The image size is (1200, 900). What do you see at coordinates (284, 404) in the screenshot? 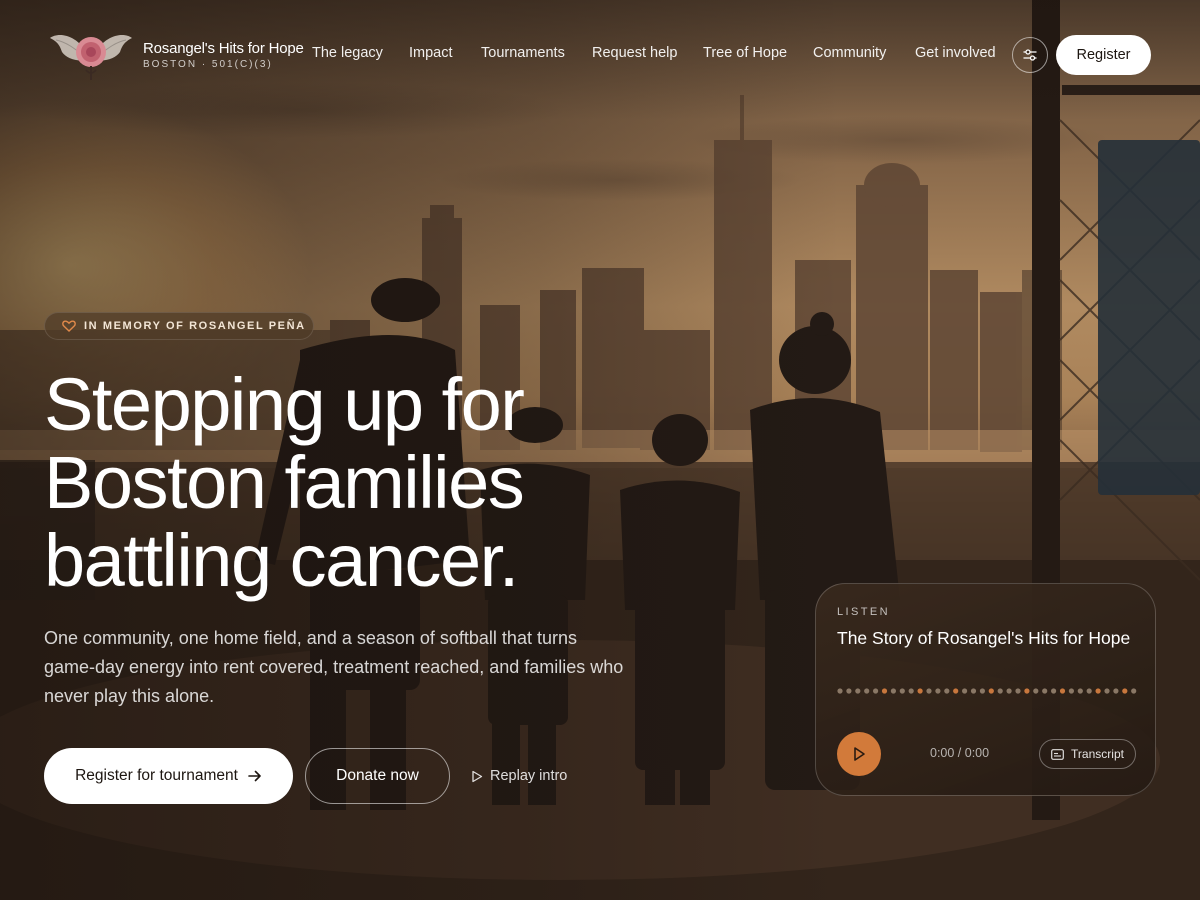
I see `headline-line-1: Stepping up for` at bounding box center [284, 404].